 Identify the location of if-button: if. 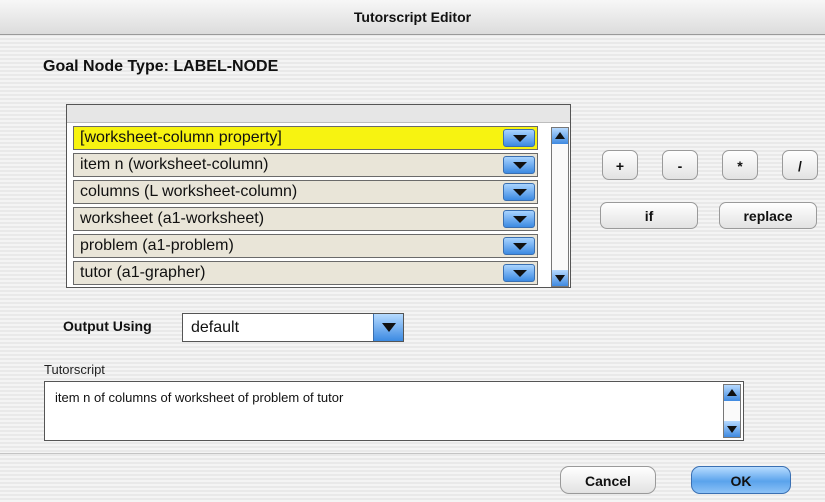
(649, 215).